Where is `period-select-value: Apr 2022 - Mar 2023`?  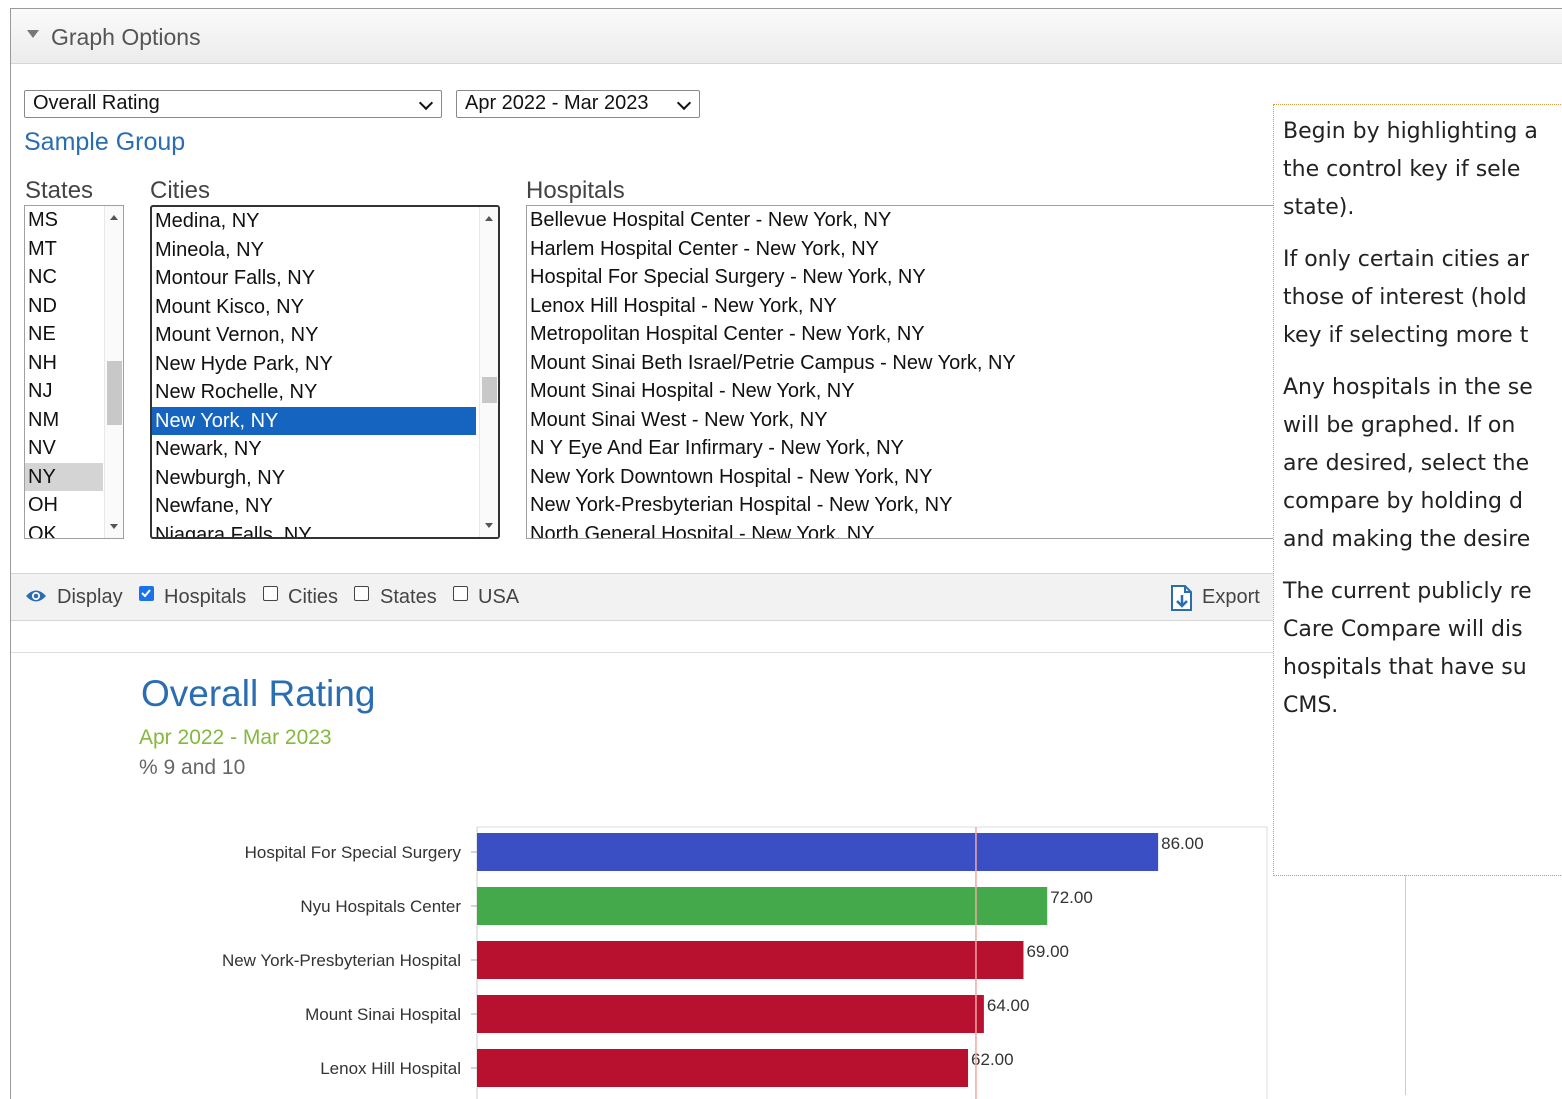 period-select-value: Apr 2022 - Mar 2023 is located at coordinates (557, 103).